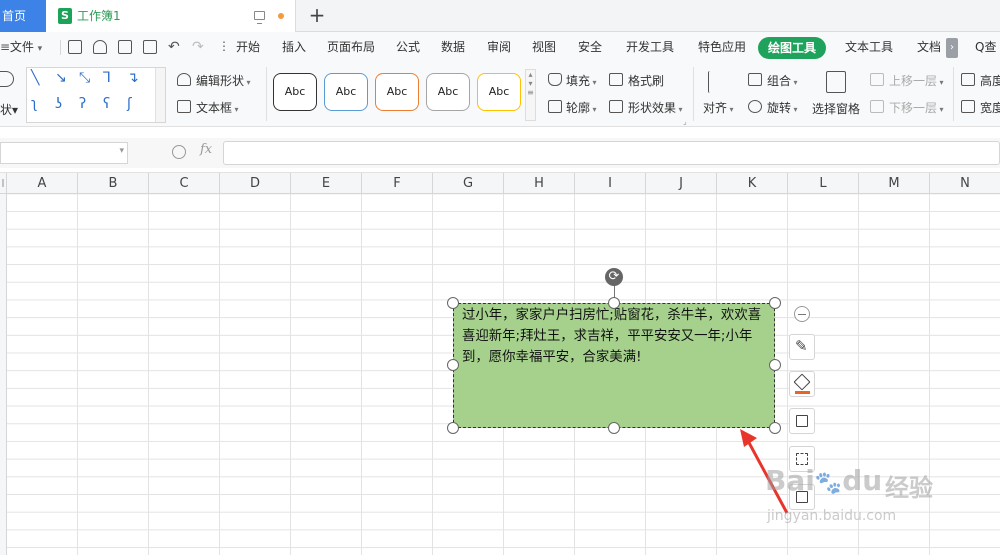 Image resolution: width=1000 pixels, height=555 pixels. What do you see at coordinates (610, 183) in the screenshot?
I see `column-header: I` at bounding box center [610, 183].